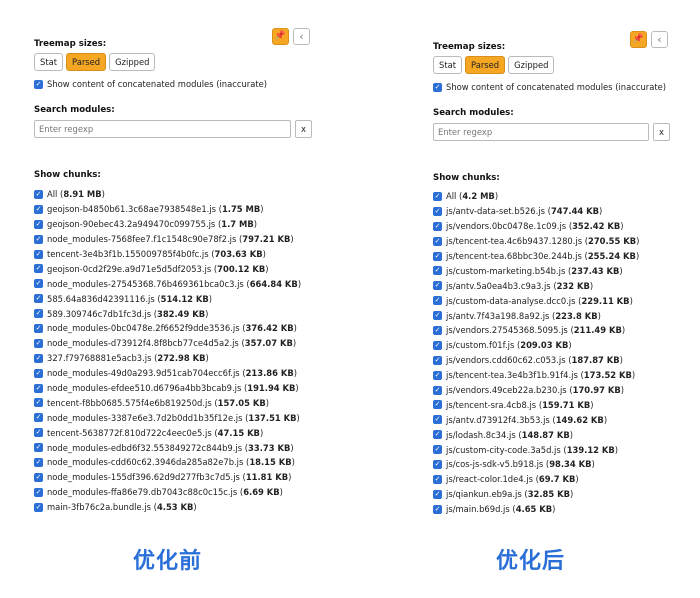 The width and height of the screenshot is (700, 598). I want to click on chunk-item: ✓ js/vendors.49ceb22a.b230.js (170.97 KB), so click(536, 390).